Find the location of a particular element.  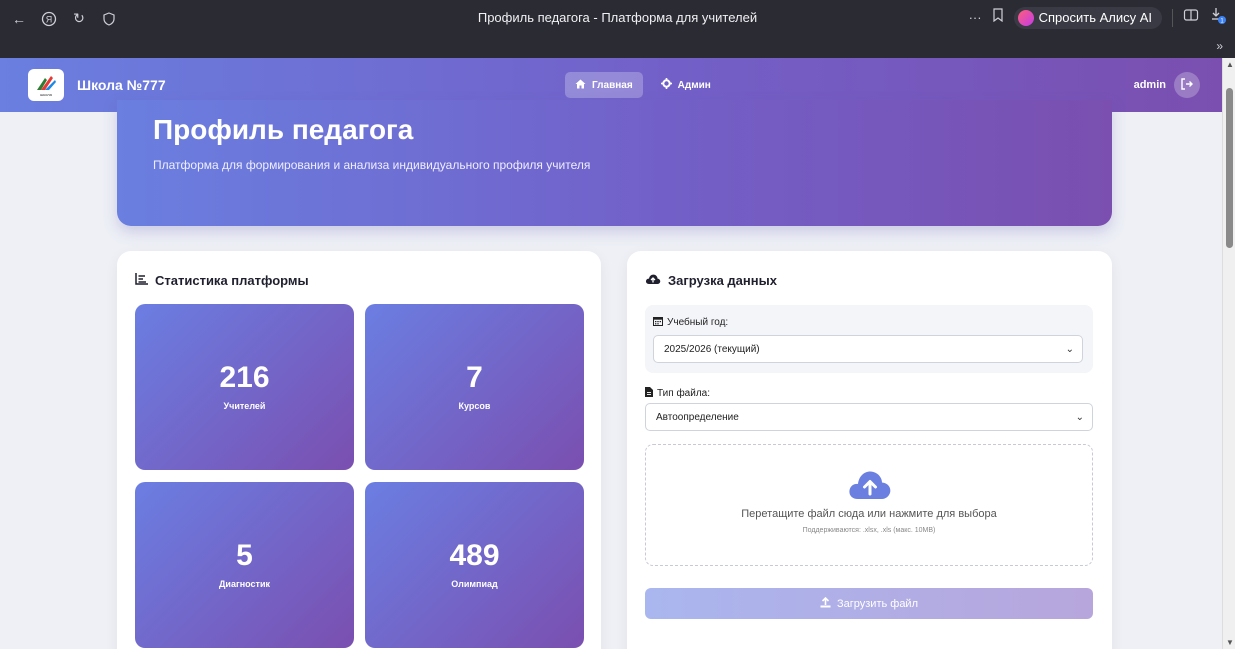

stat-label: Олимпиад is located at coordinates (474, 584).